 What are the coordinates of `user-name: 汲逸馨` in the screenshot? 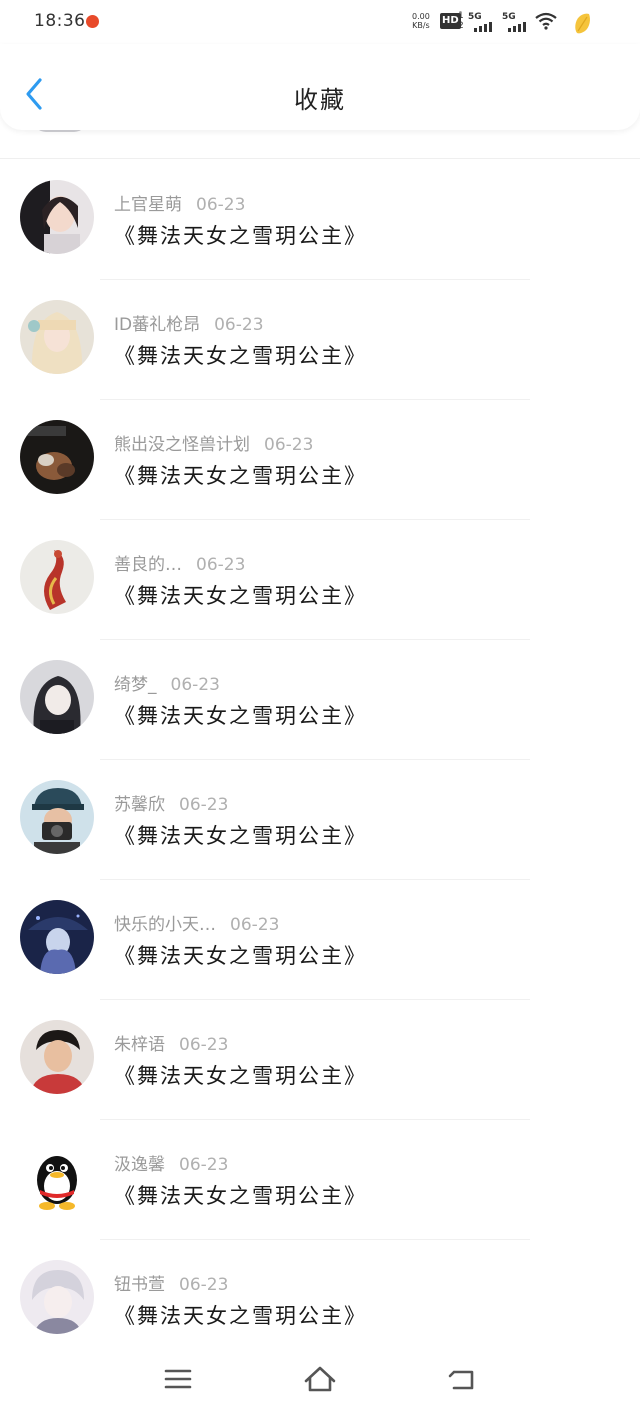 It's located at (139, 1165).